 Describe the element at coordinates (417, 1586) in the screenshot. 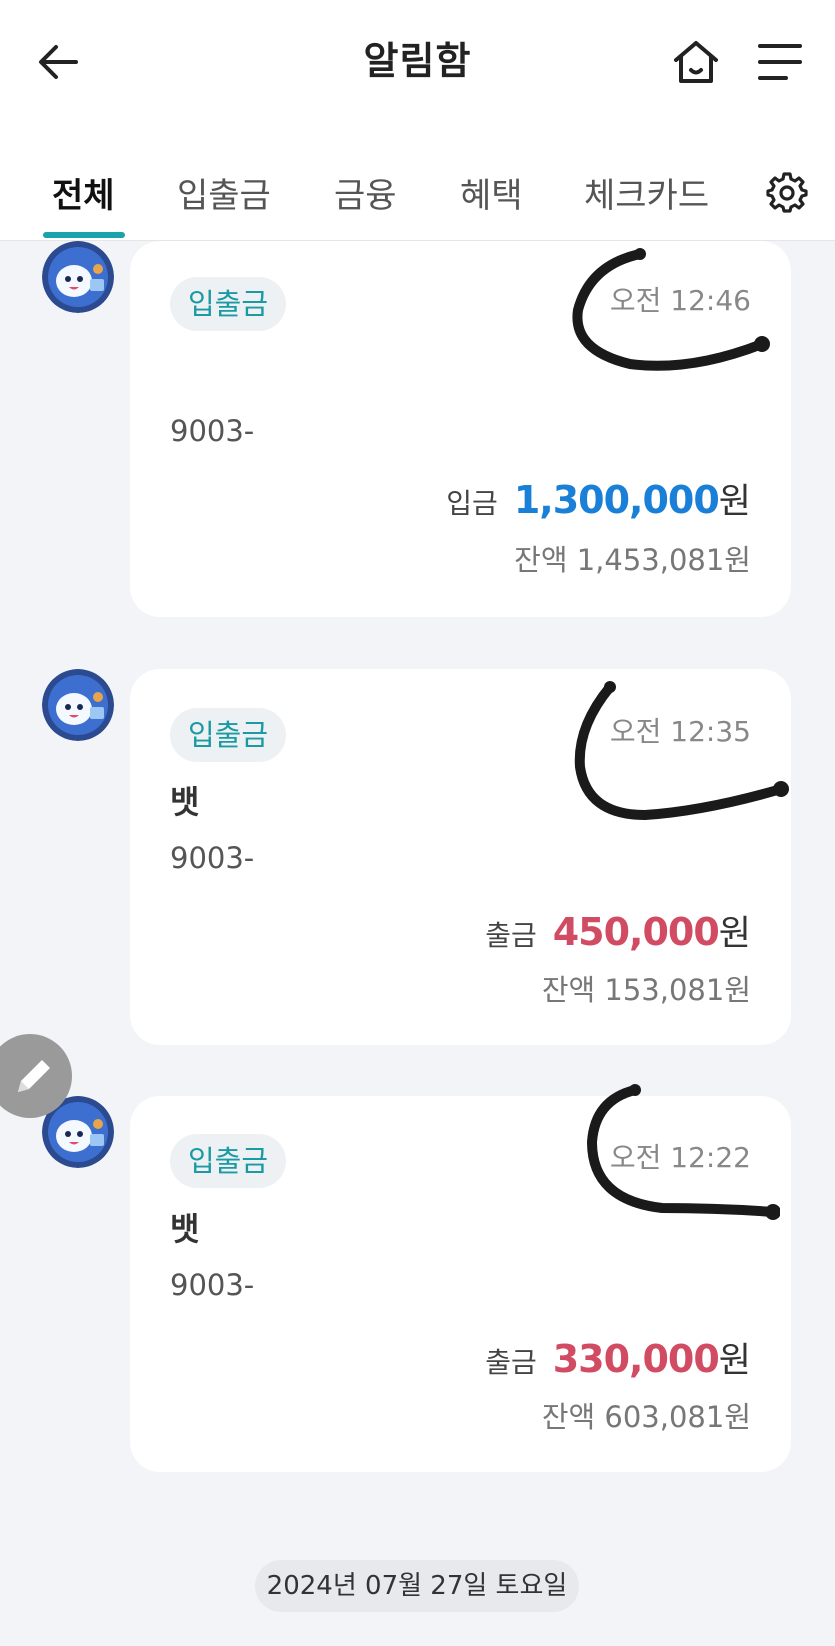

I see `date-divider: 2024년 07월 27일 토요일` at that location.